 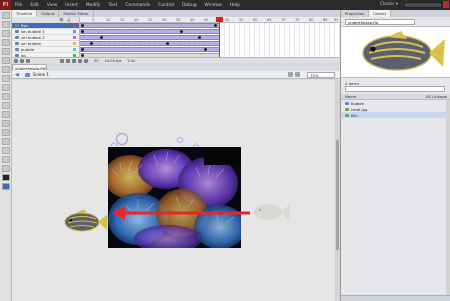 What do you see at coordinates (389, 3) in the screenshot?
I see `workspace-switcher: Classic ▾` at bounding box center [389, 3].